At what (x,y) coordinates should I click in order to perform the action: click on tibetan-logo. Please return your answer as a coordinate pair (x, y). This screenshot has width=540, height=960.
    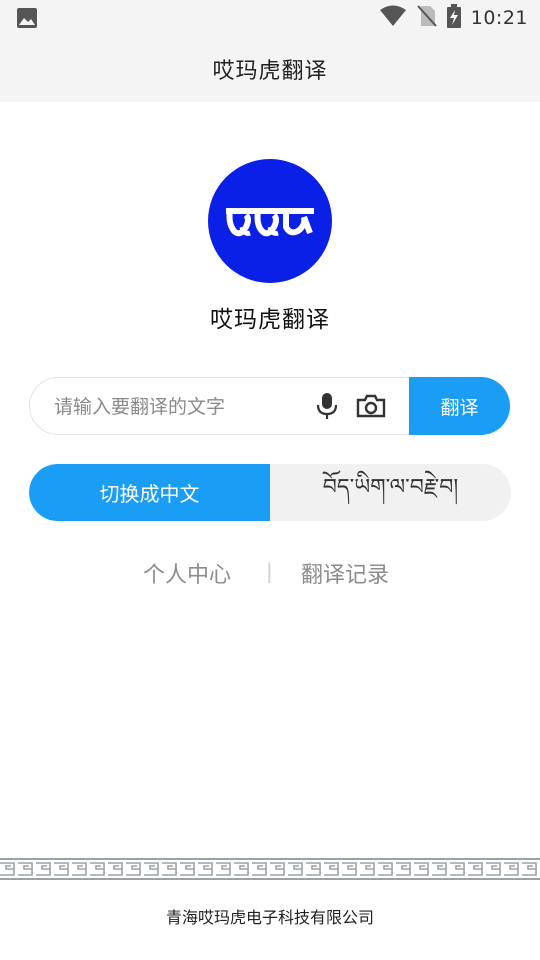
    Looking at the image, I should click on (270, 221).